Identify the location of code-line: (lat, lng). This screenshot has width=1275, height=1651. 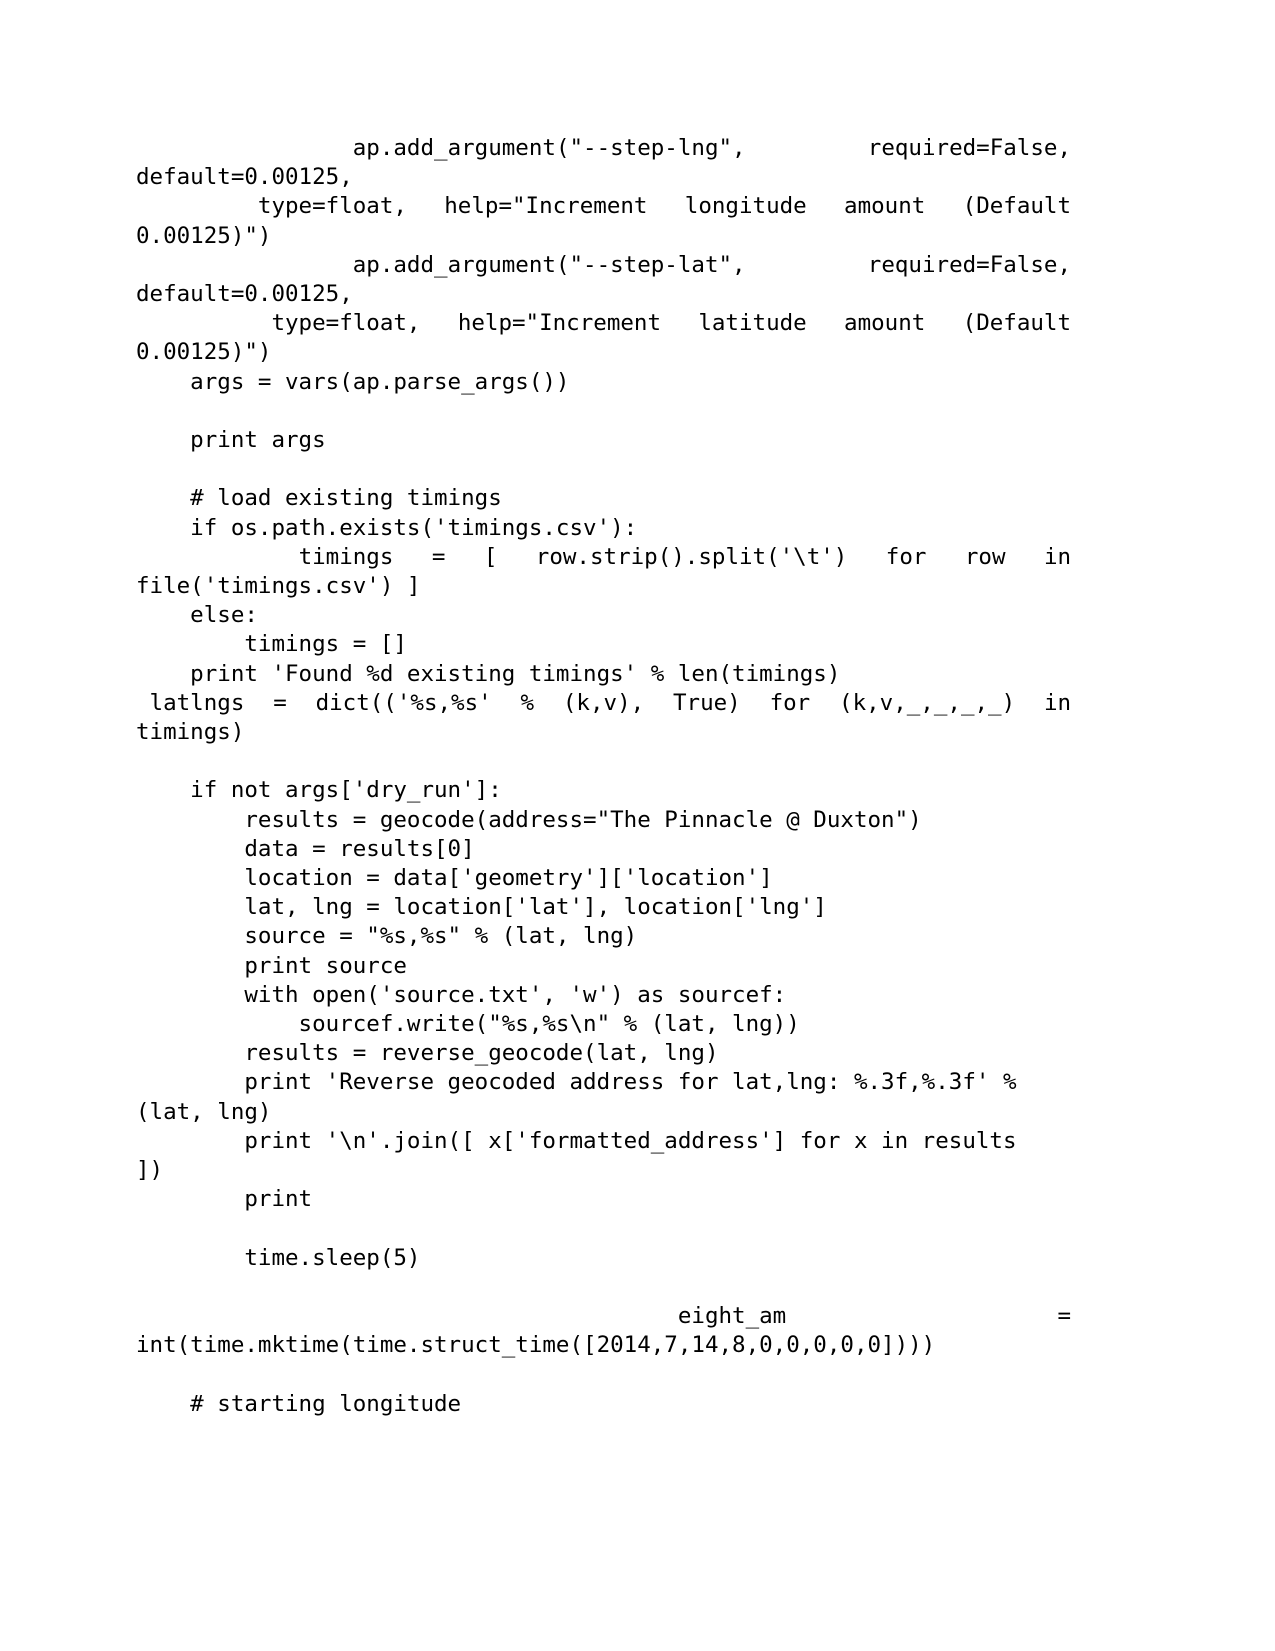
(204, 1111).